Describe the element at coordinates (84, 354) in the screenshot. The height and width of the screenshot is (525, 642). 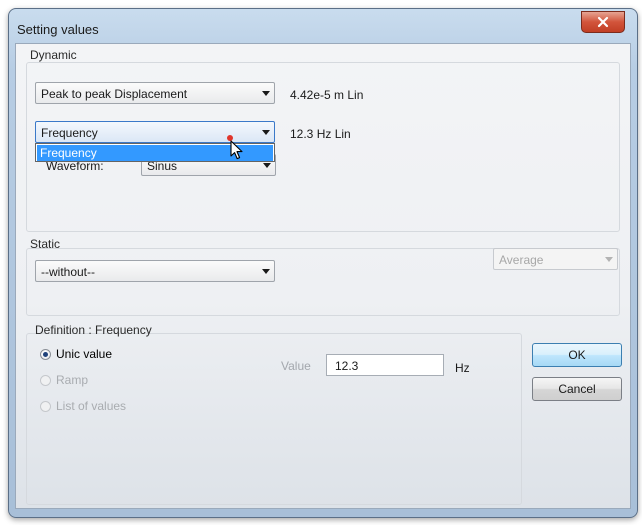
I see `radio-label-unic-value: Unic value` at that location.